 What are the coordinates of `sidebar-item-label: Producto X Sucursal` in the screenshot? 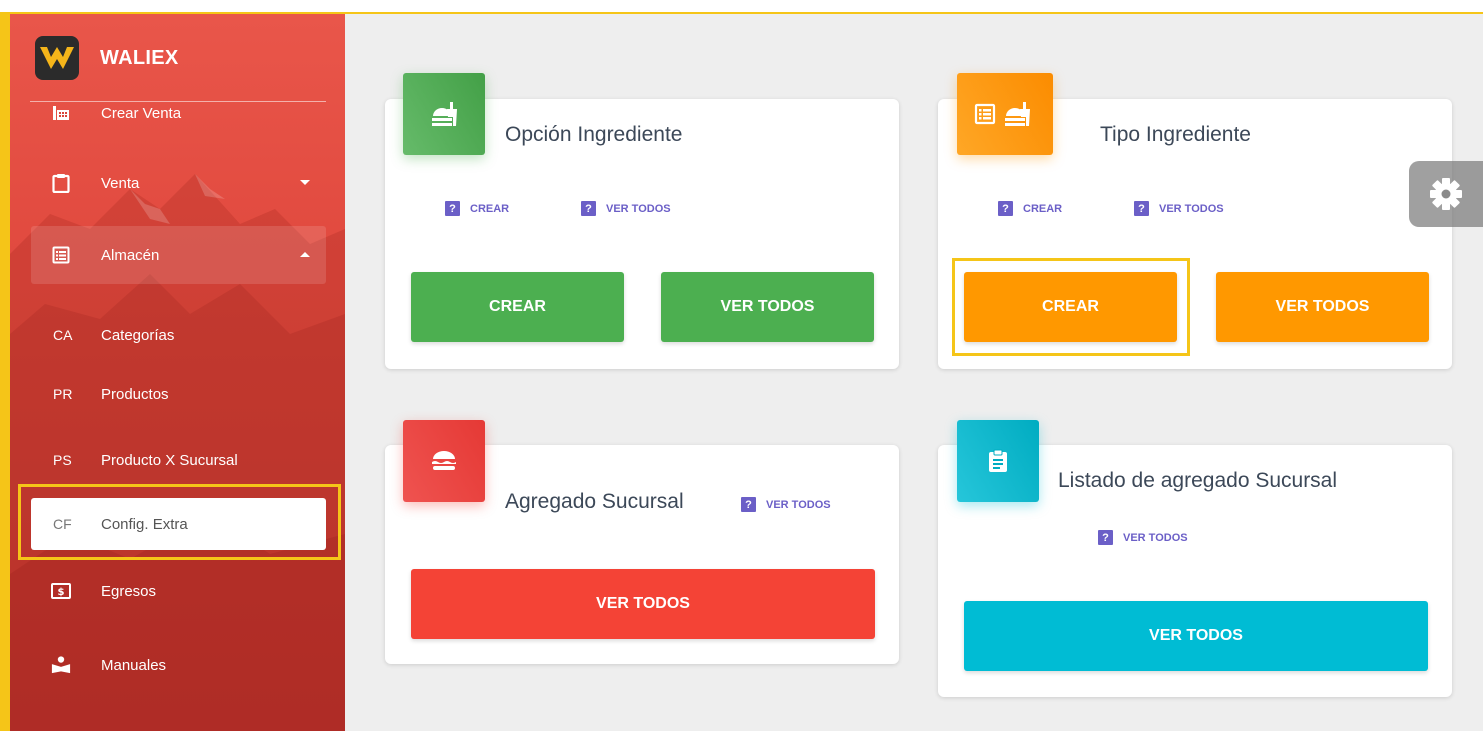 It's located at (169, 460).